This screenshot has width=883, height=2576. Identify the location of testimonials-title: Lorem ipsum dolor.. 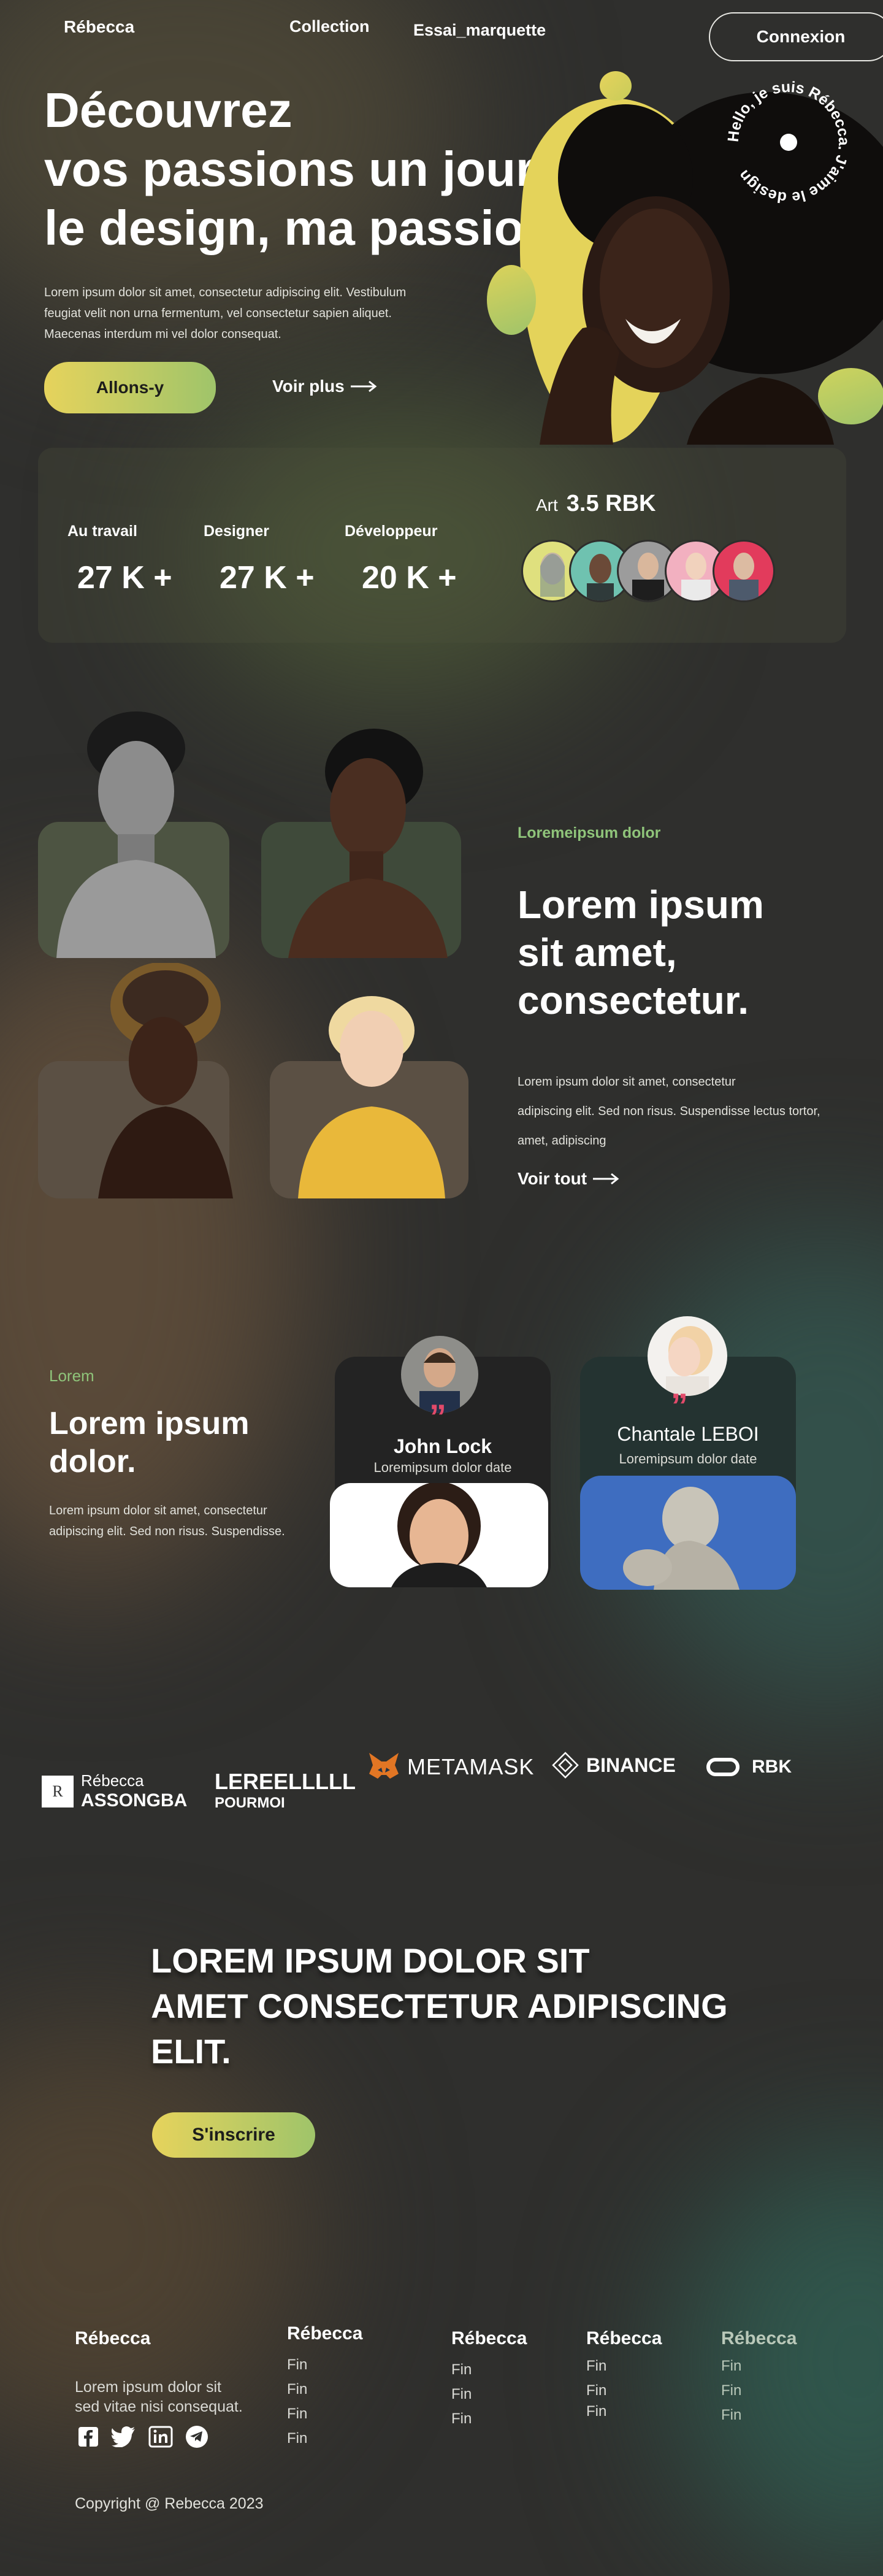
(149, 1443).